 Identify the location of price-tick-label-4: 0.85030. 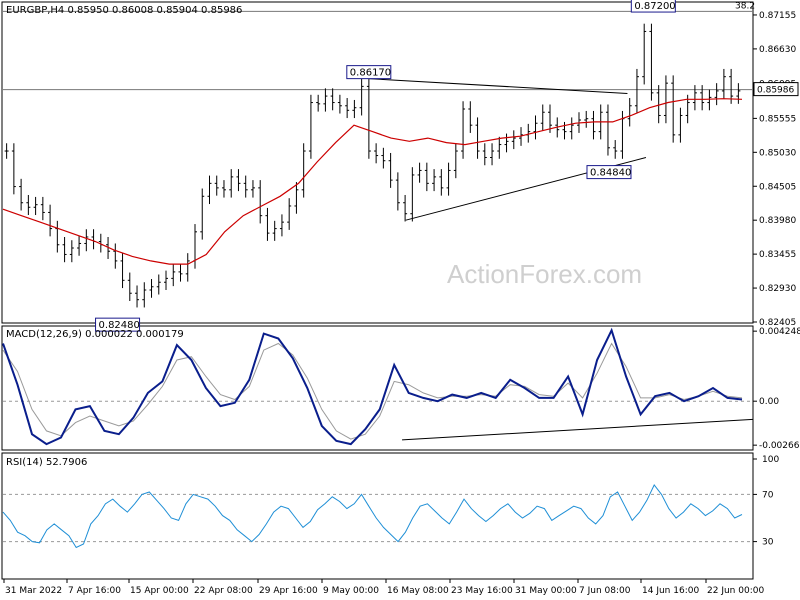
(777, 153).